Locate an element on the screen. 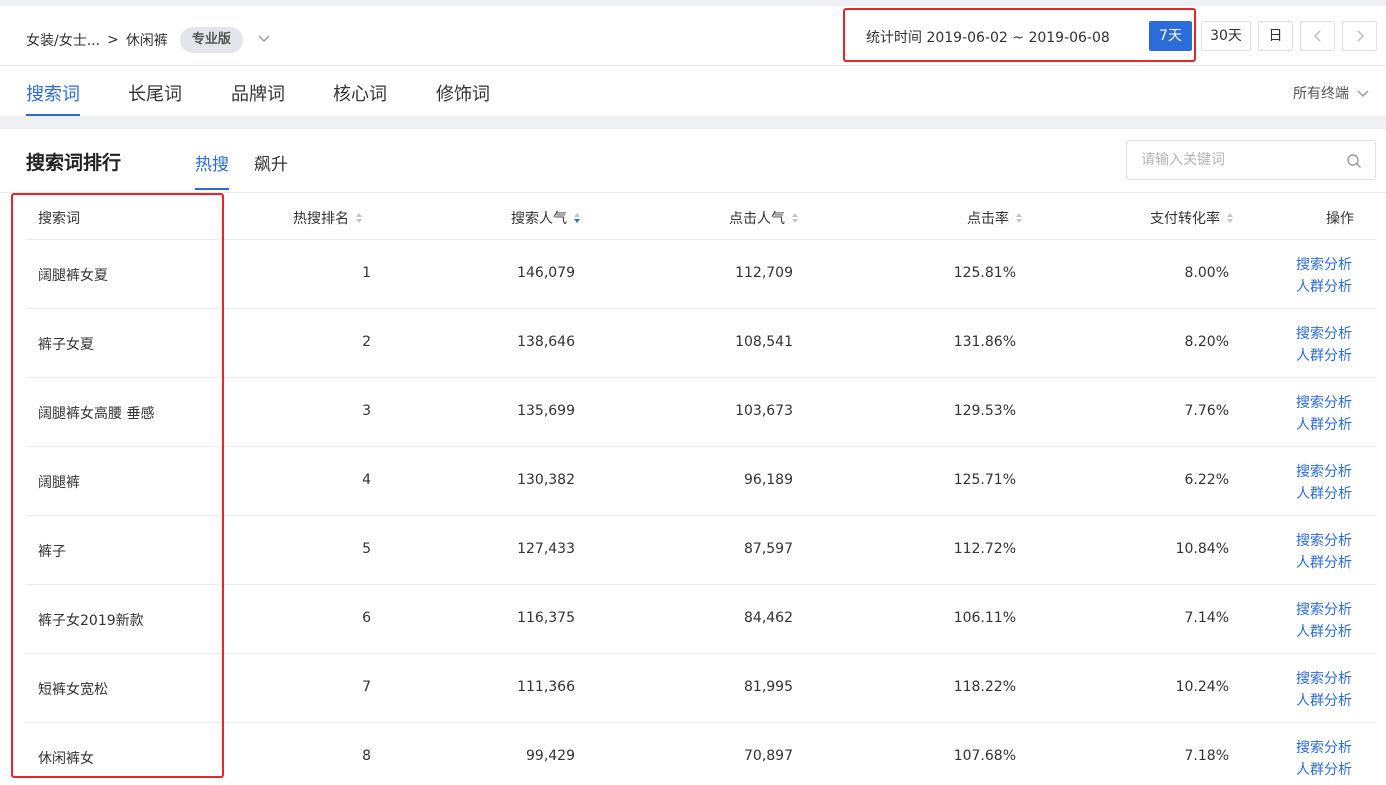 The height and width of the screenshot is (785, 1386). cell-rank: 6 is located at coordinates (366, 618).